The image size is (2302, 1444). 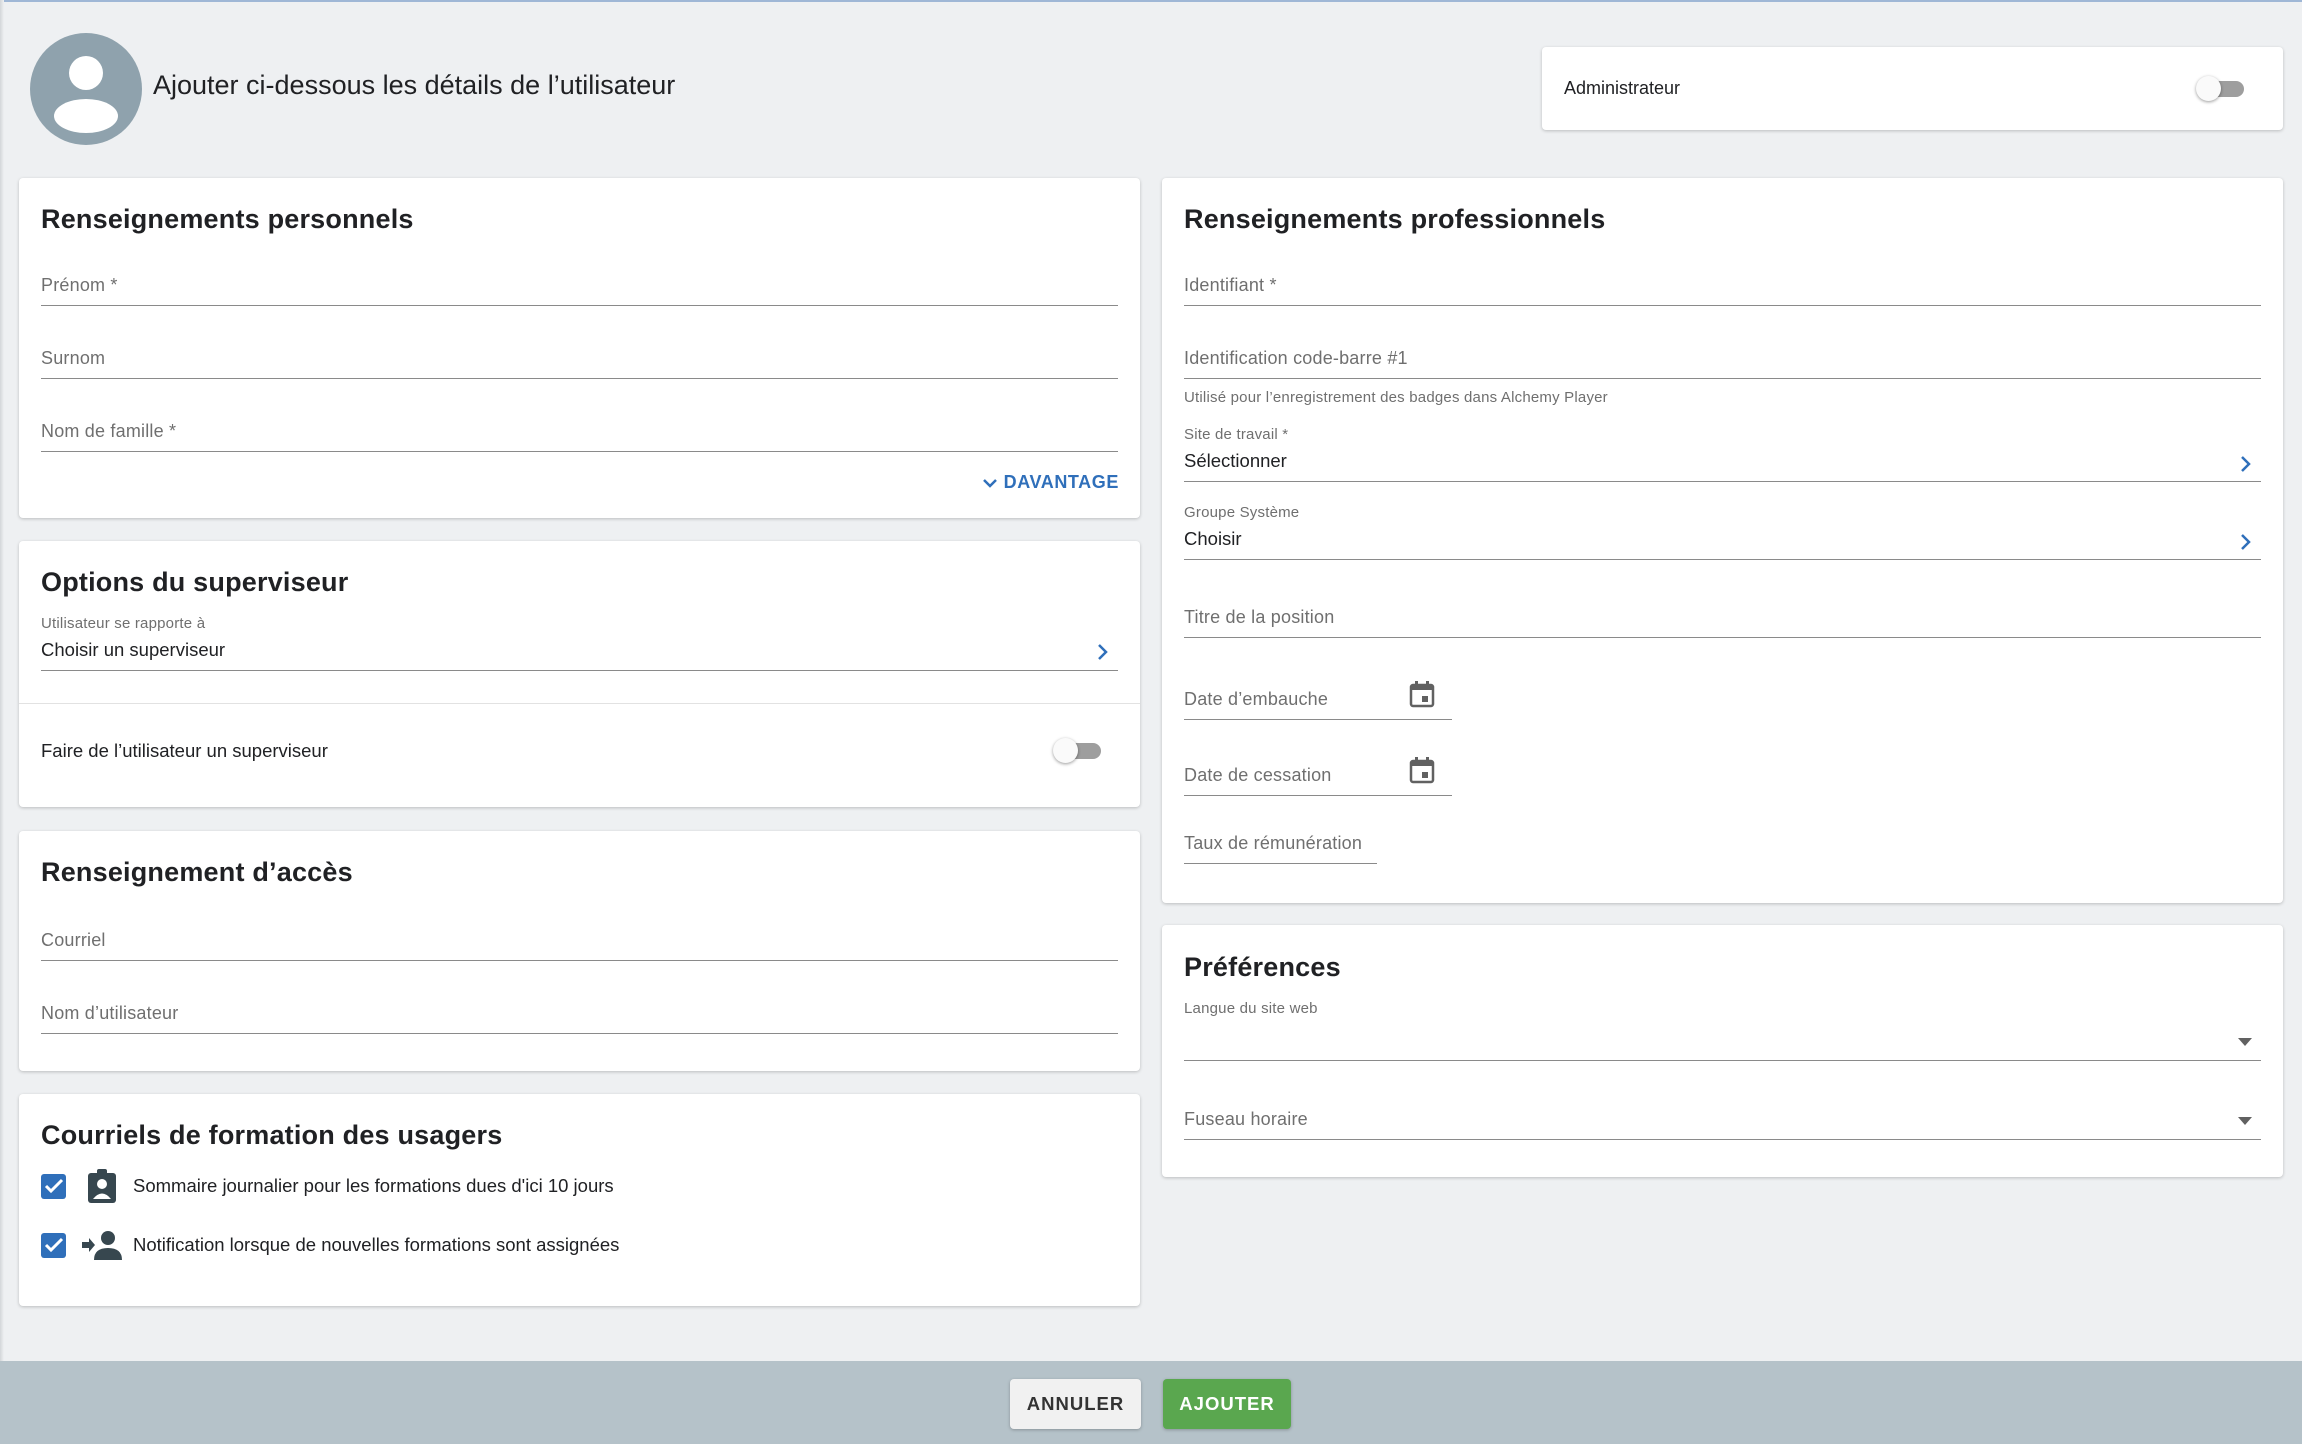 What do you see at coordinates (1151, 1) in the screenshot?
I see `top-border` at bounding box center [1151, 1].